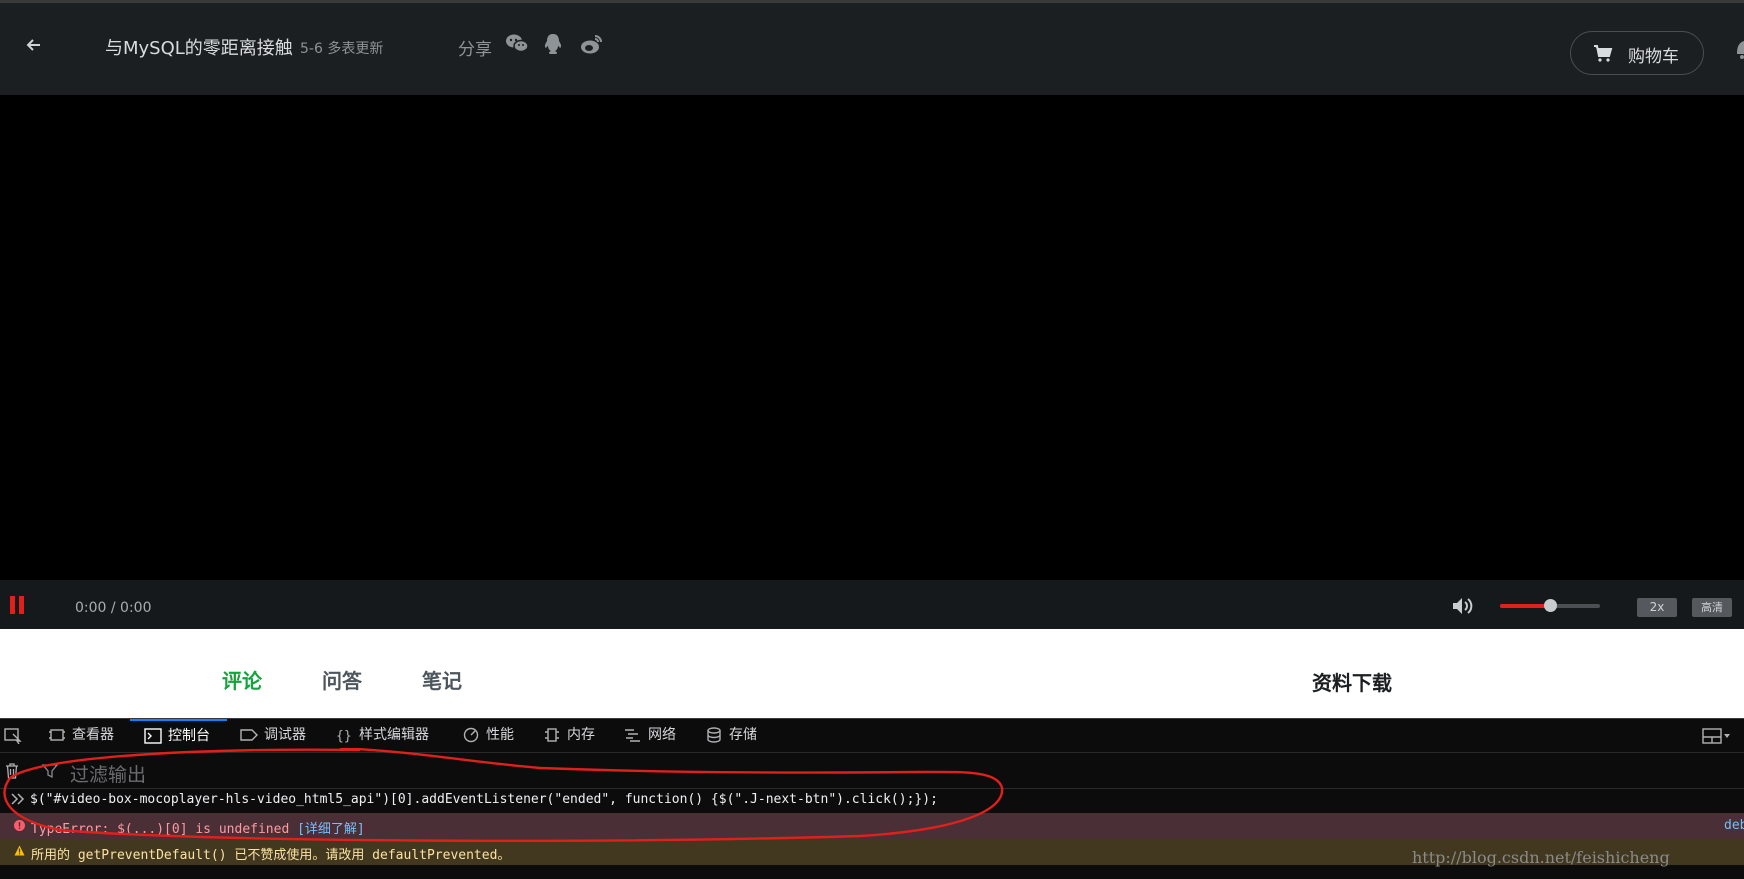 The image size is (1744, 879). I want to click on console-error-text: TypeError: $(...)[0] is undefined, so click(160, 829).